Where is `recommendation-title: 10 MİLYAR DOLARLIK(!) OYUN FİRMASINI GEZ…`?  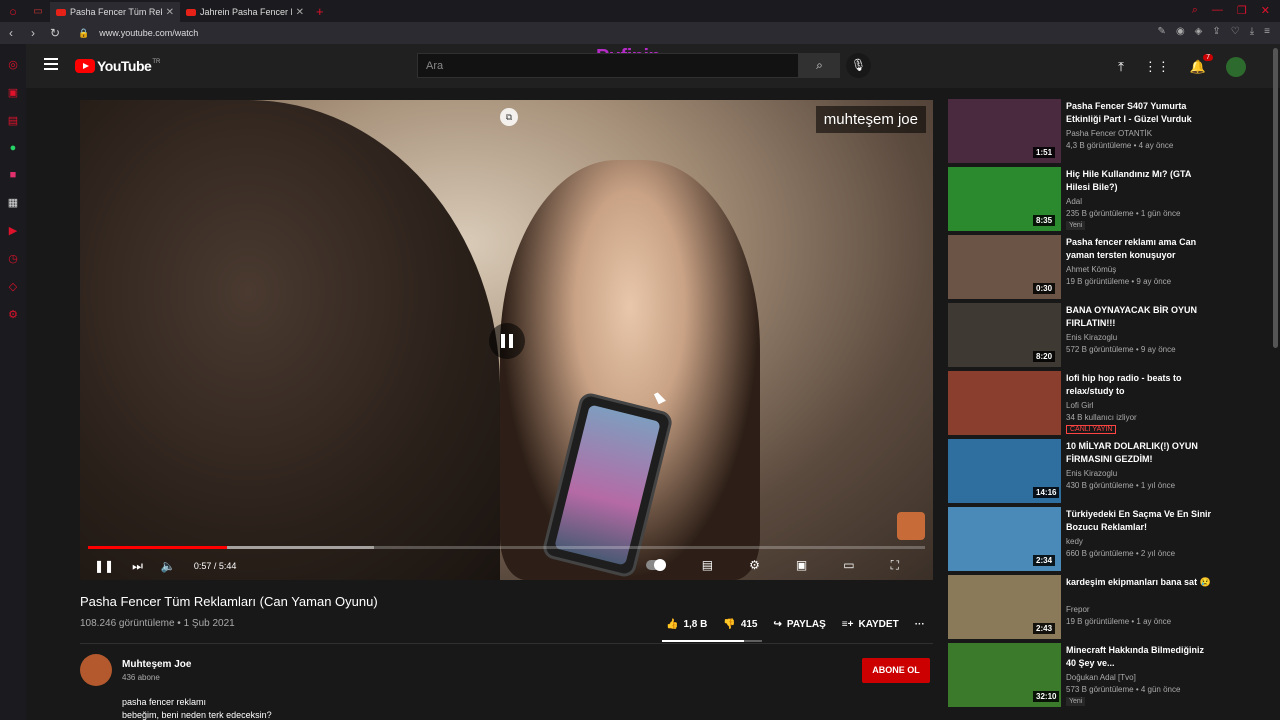 recommendation-title: 10 MİLYAR DOLARLIK(!) OYUN FİRMASINI GEZ… is located at coordinates (1141, 453).